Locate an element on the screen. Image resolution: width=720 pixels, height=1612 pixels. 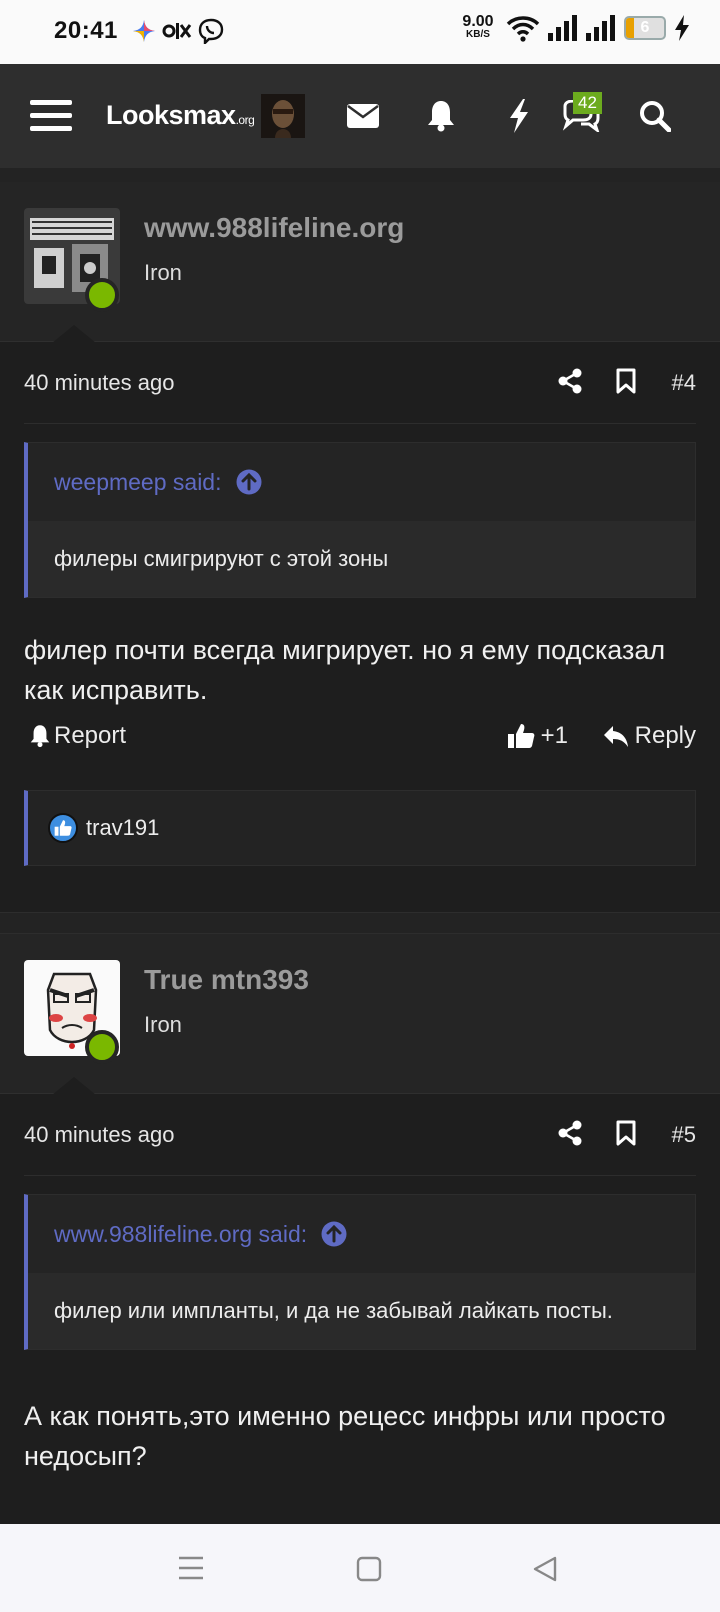
alerts-button is located at coordinates (441, 116).